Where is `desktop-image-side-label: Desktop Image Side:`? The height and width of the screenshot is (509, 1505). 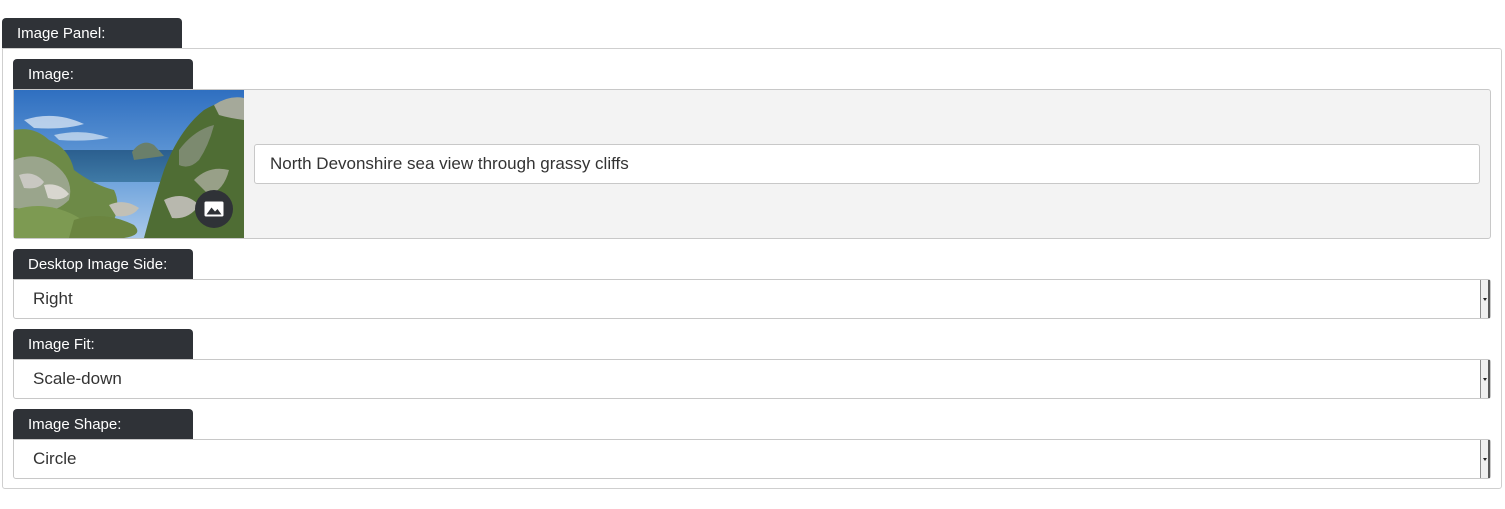
desktop-image-side-label: Desktop Image Side: is located at coordinates (103, 264).